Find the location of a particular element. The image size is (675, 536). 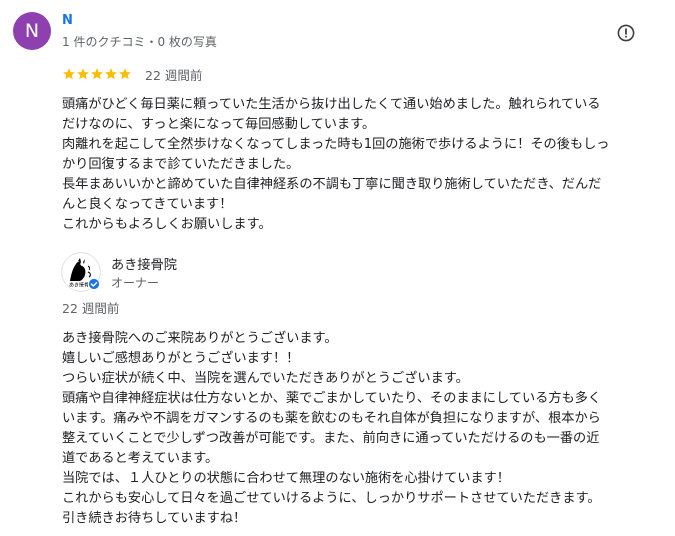

reviewer-meta: 1 件のクチコミ・0 枚の写真 is located at coordinates (139, 42).